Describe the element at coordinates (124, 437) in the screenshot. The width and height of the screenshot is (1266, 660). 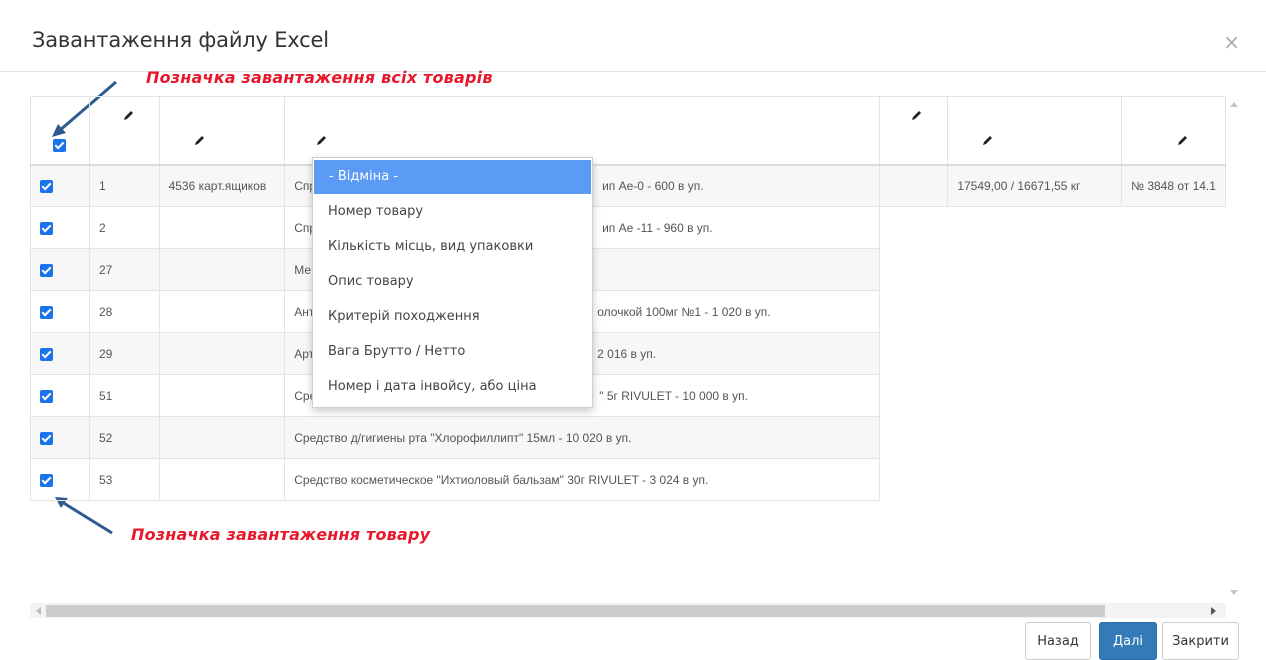
I see `cell-number: 52` at that location.